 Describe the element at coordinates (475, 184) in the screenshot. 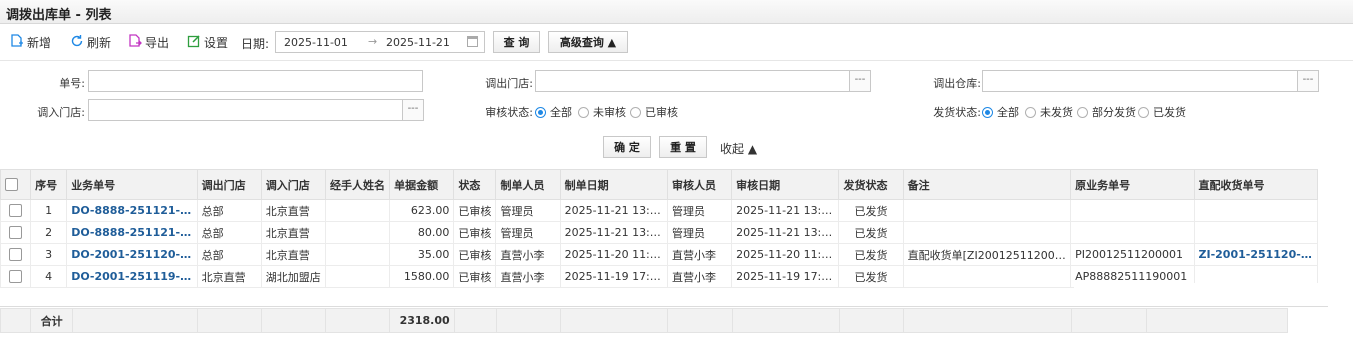

I see `column-header: 状态` at that location.